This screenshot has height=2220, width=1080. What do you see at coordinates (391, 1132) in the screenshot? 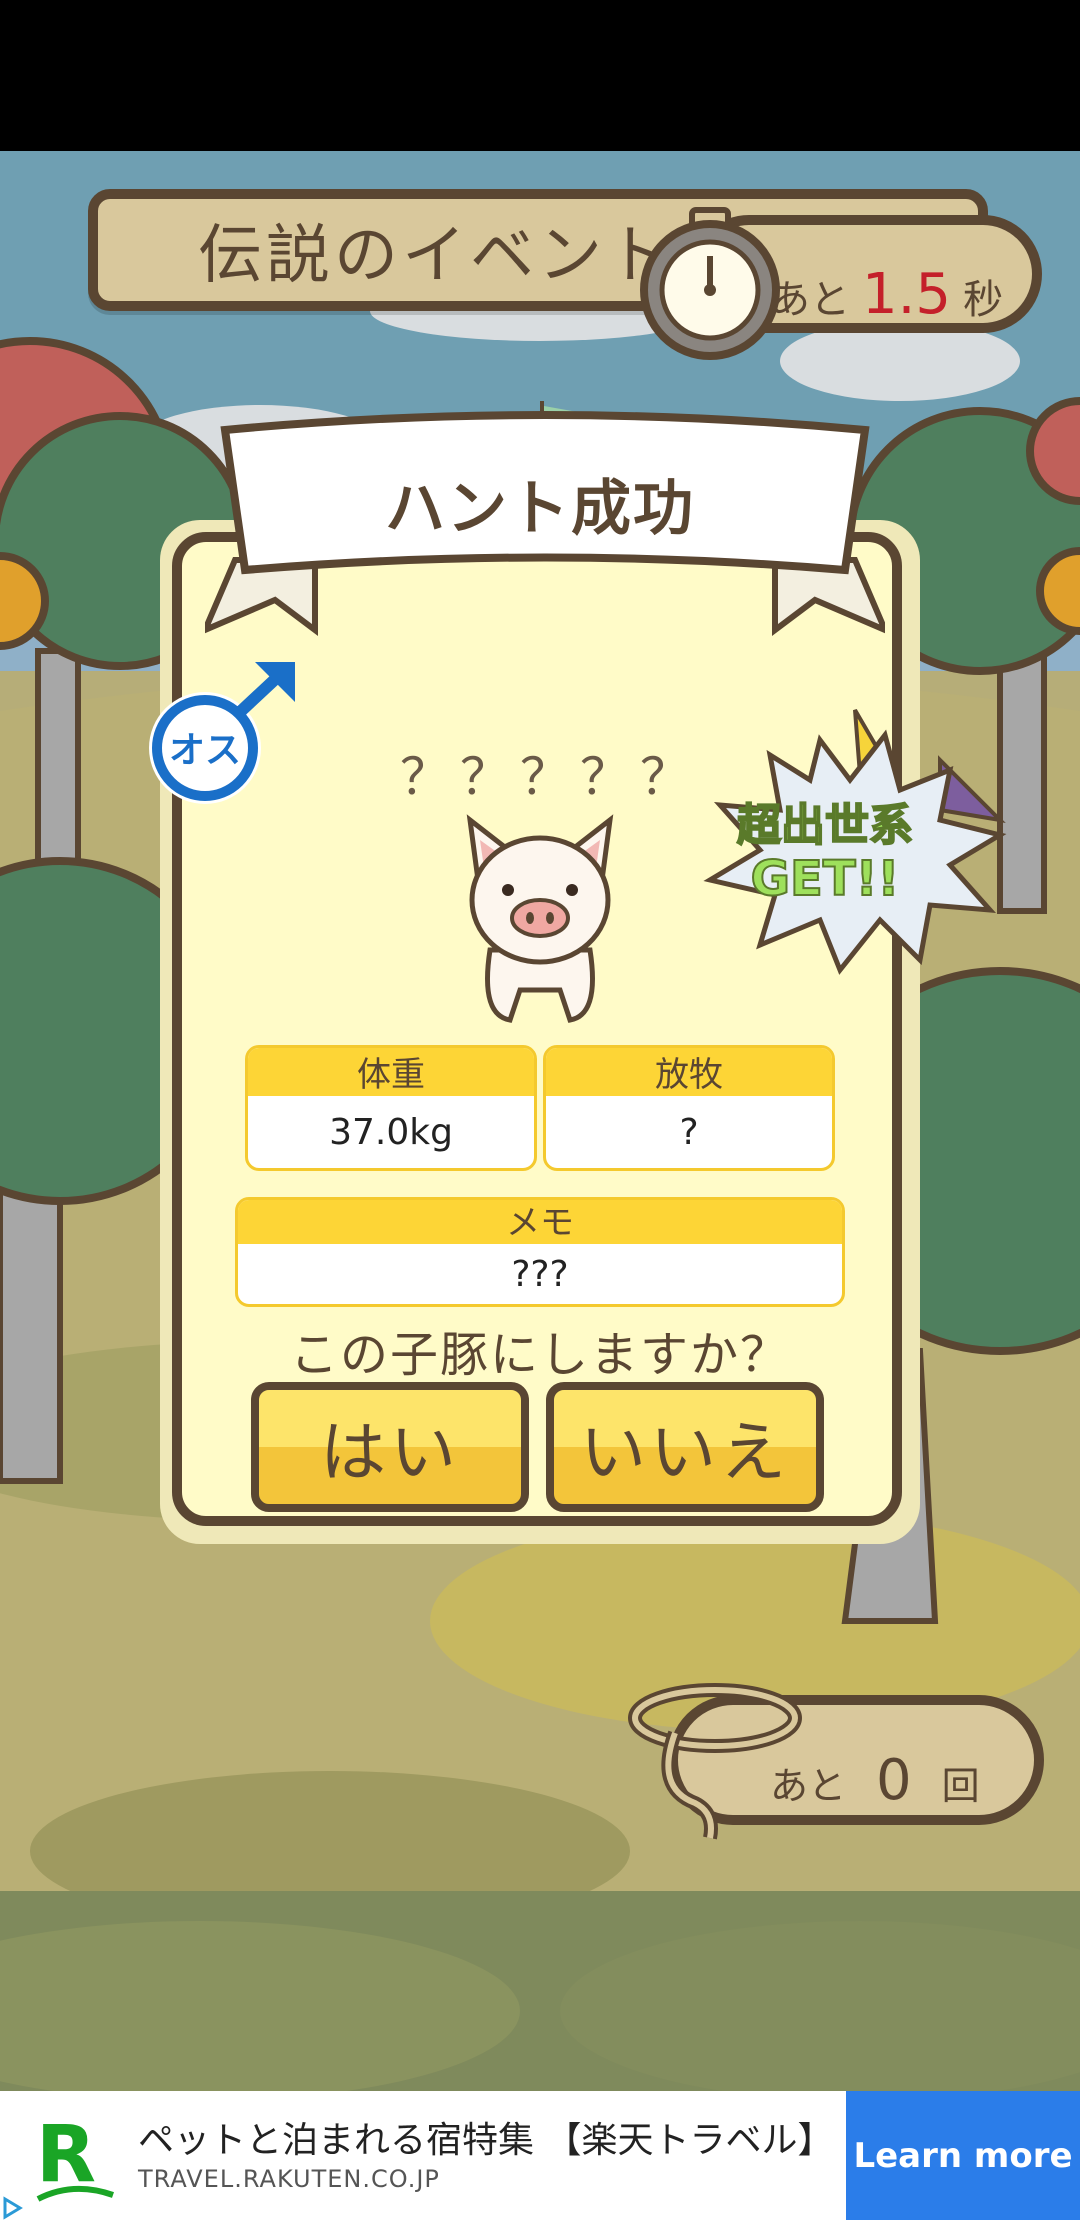
I see `weight-value: 37.0kg` at bounding box center [391, 1132].